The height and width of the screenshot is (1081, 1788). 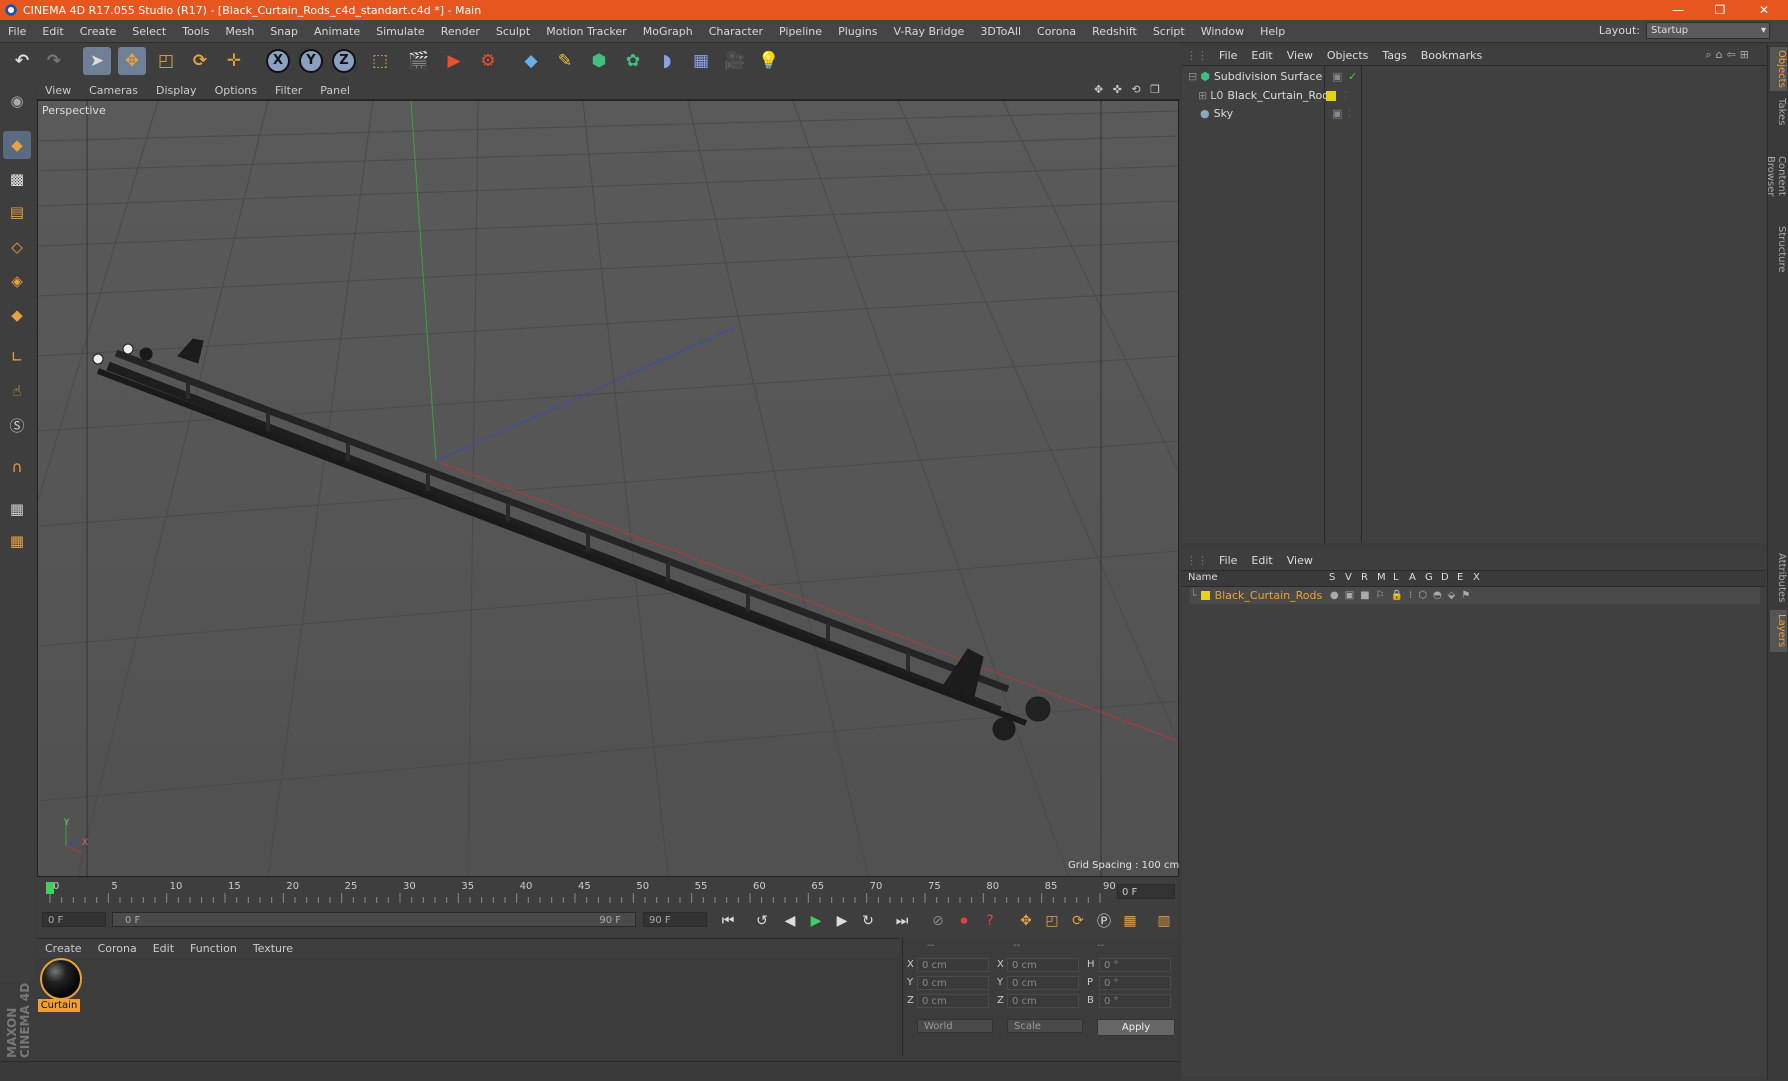 What do you see at coordinates (902, 921) in the screenshot?
I see `go-to-end-icon: ⏭` at bounding box center [902, 921].